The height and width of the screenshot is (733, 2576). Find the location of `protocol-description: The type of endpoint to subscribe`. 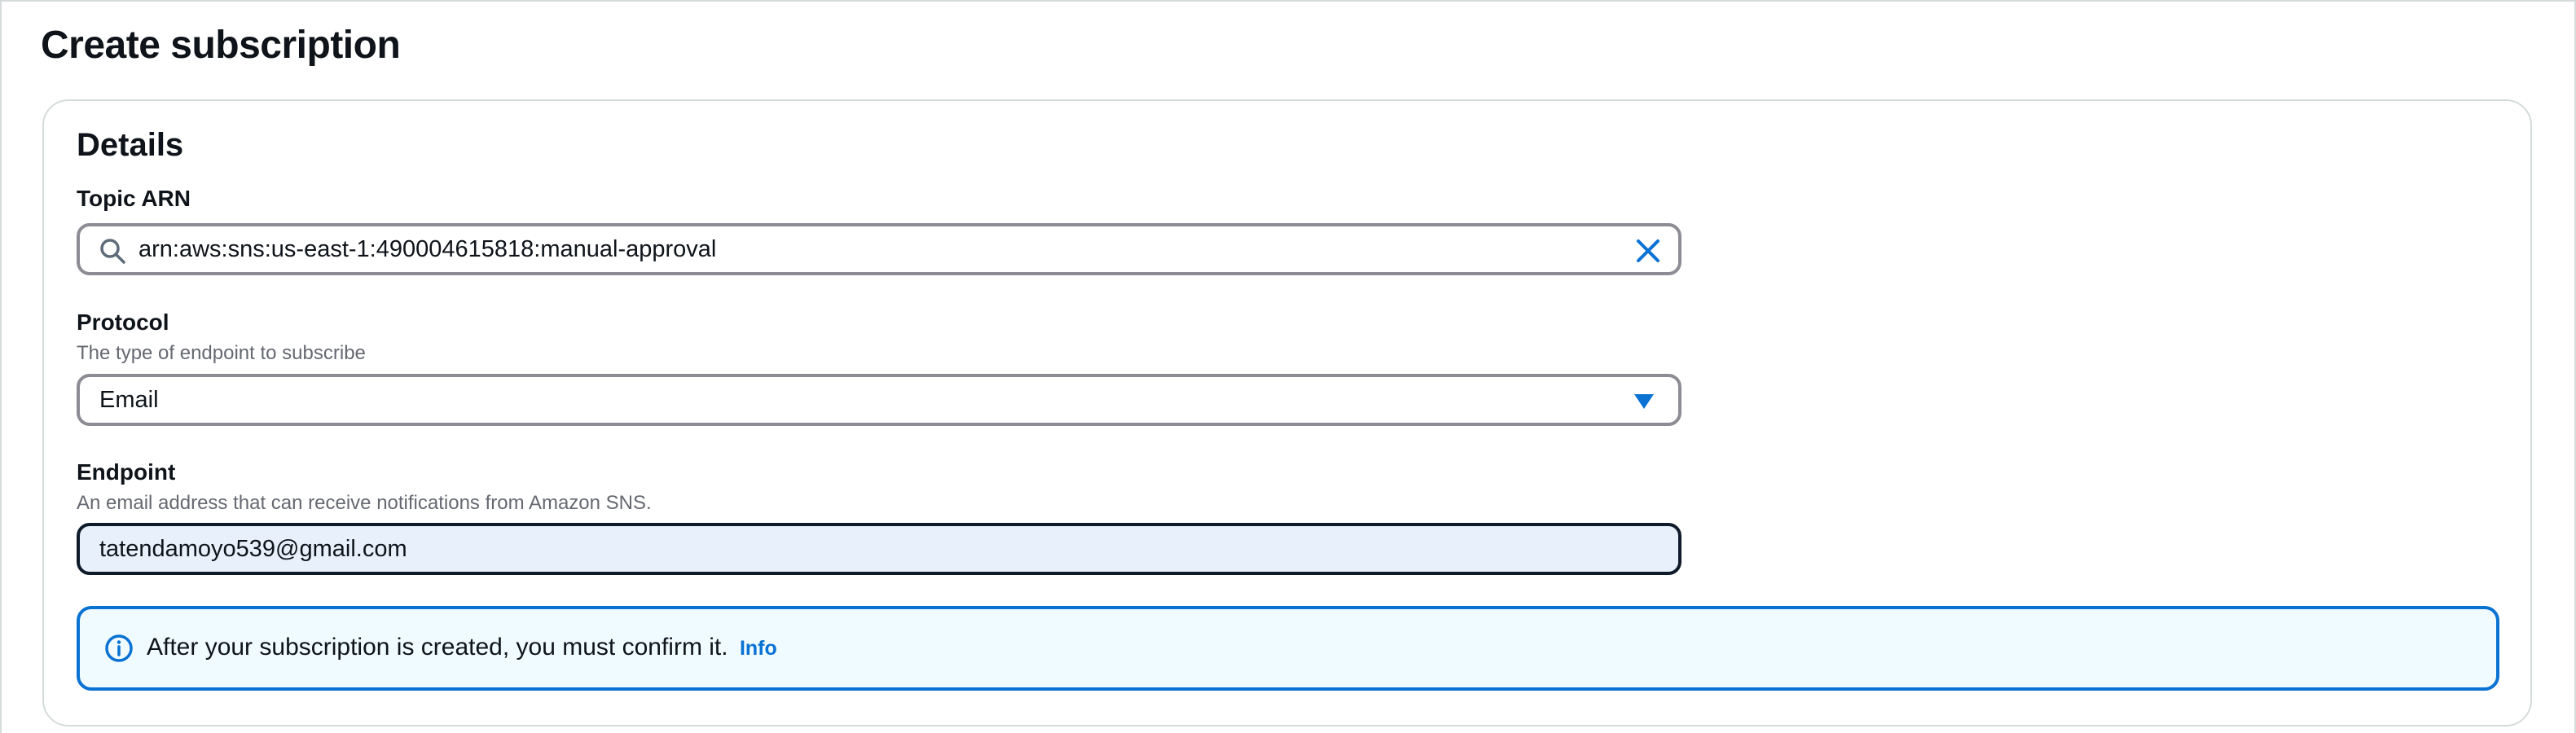

protocol-description: The type of endpoint to subscribe is located at coordinates (221, 353).